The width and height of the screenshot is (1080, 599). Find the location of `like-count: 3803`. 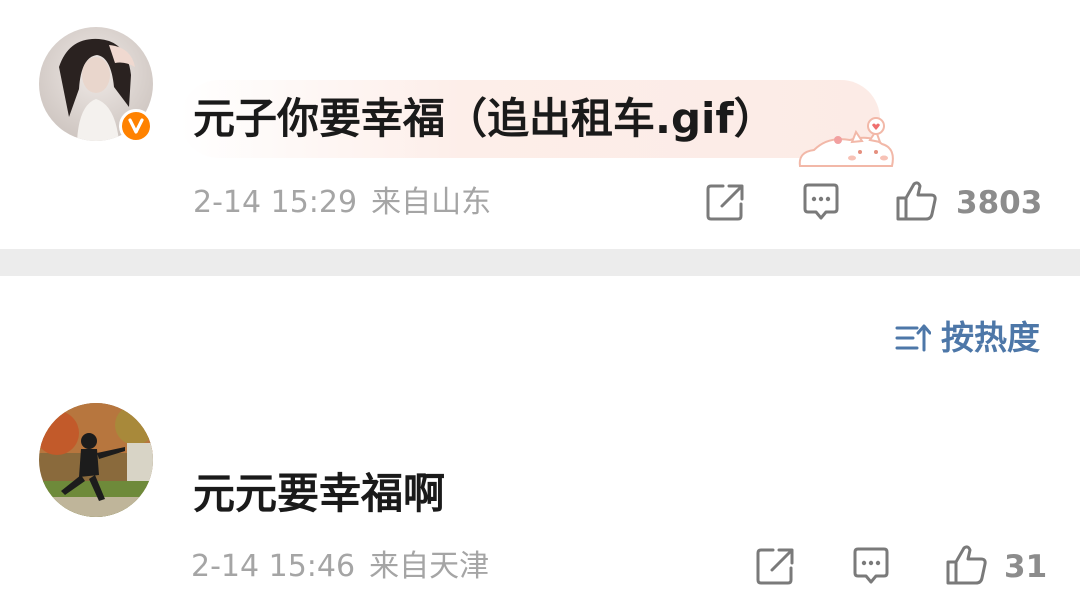

like-count: 3803 is located at coordinates (999, 203).